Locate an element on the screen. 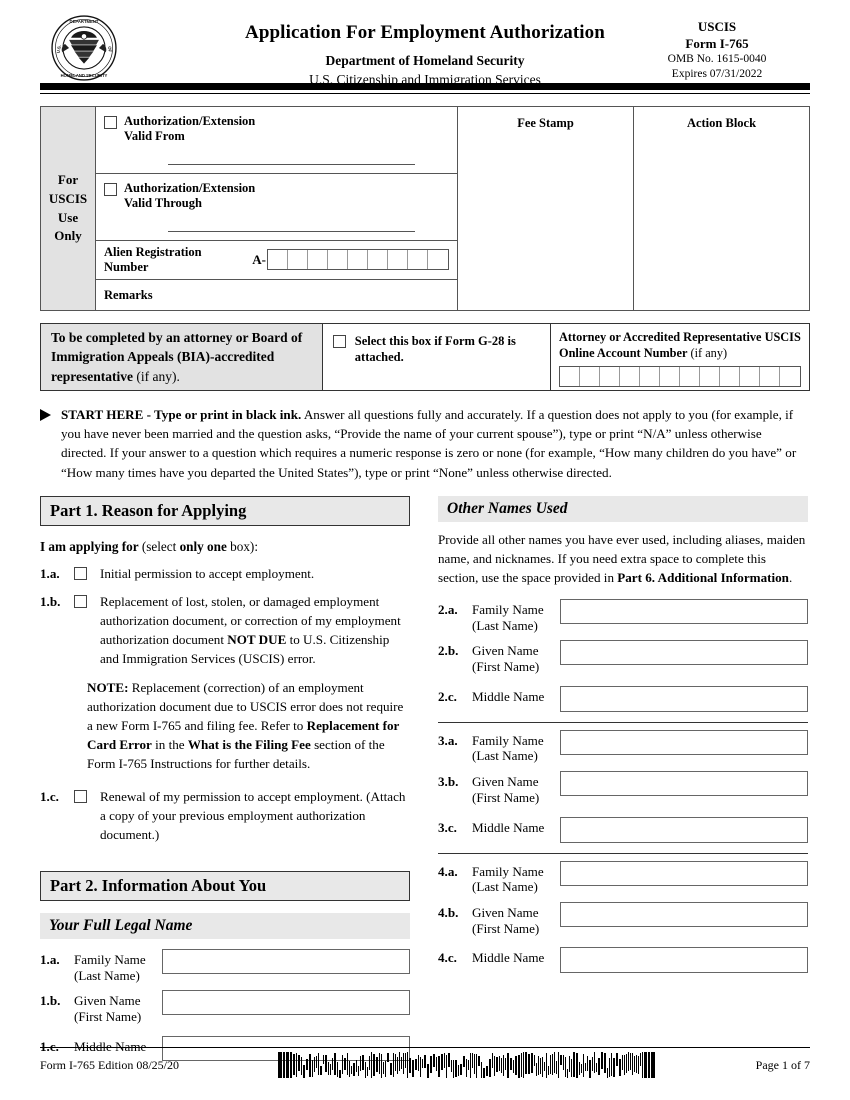 Image resolution: width=850 pixels, height=1100 pixels. dhs-seal-icon: DEPARTMENT U.S. OF HOMELAND SECURITY is located at coordinates (84, 48).